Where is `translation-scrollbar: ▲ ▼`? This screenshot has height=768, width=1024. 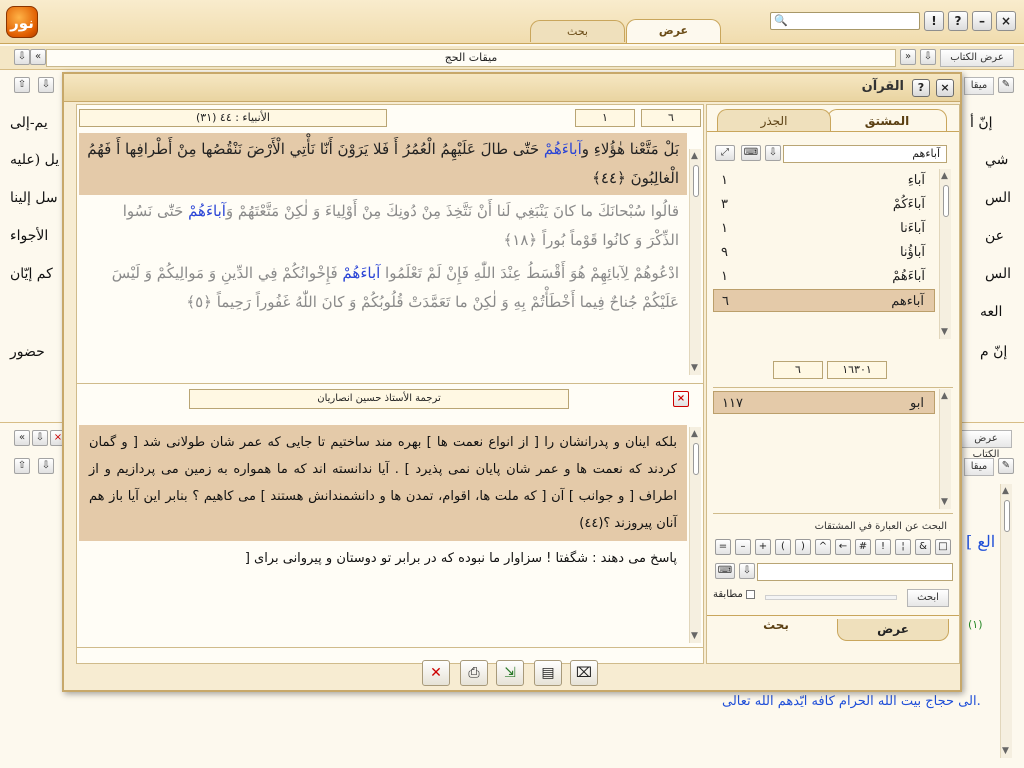 translation-scrollbar: ▲ ▼ is located at coordinates (695, 535).